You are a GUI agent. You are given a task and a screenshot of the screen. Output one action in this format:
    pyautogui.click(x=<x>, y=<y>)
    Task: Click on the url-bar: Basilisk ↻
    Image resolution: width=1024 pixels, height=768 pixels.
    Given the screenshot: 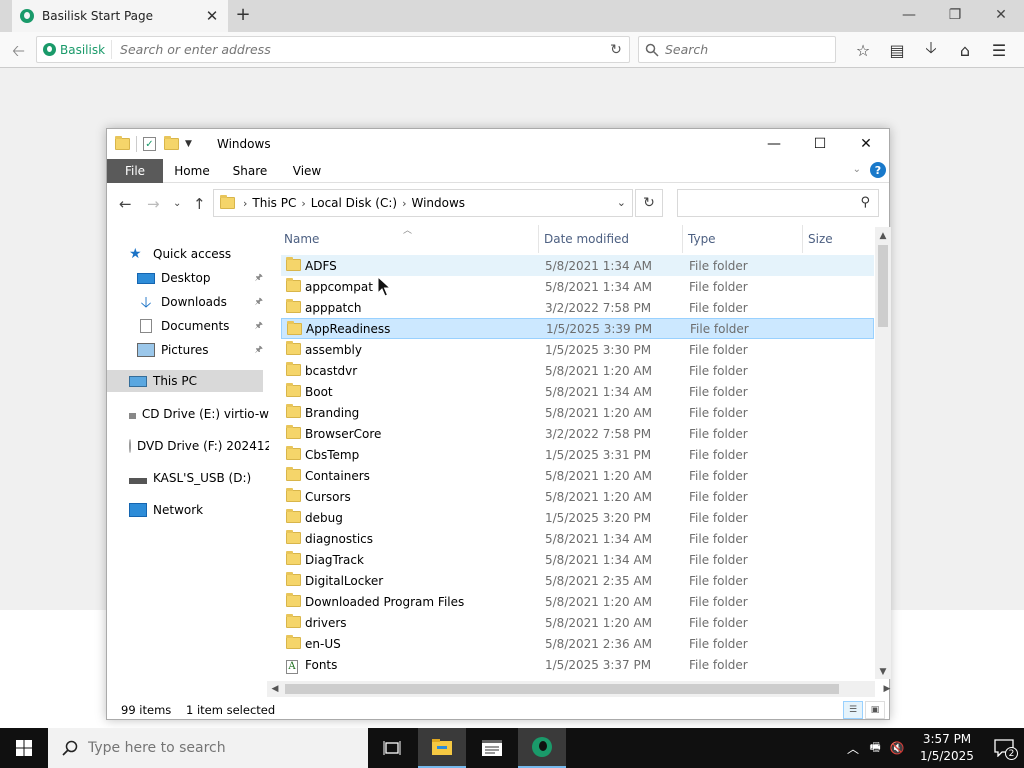 What is the action you would take?
    pyautogui.click(x=333, y=49)
    